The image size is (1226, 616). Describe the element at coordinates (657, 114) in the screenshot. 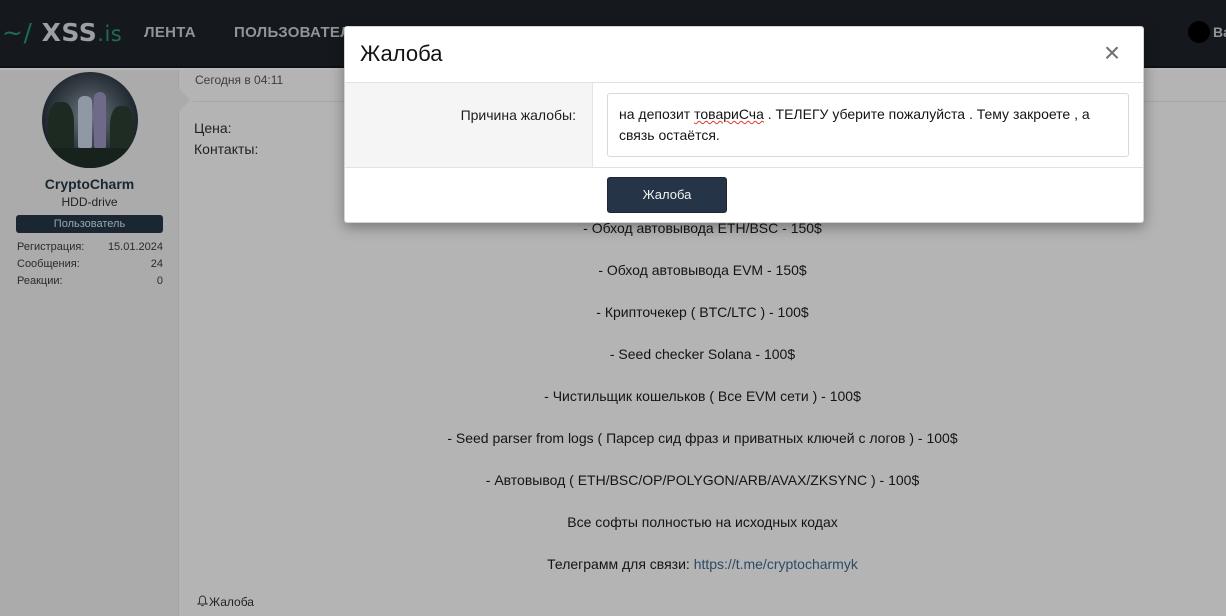

I see `reason-text-start: на депозит` at that location.